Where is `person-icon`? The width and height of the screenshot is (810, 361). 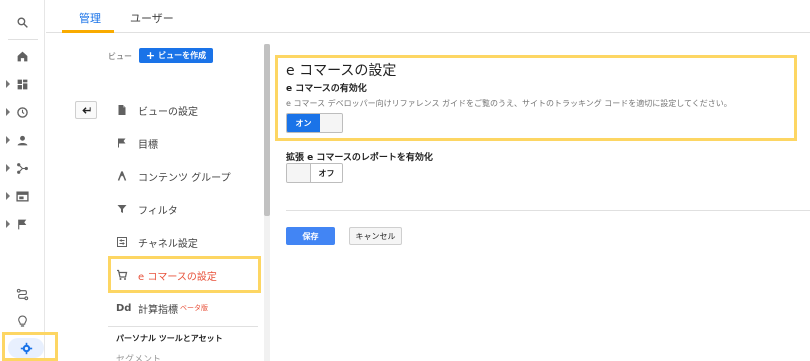 person-icon is located at coordinates (22, 140).